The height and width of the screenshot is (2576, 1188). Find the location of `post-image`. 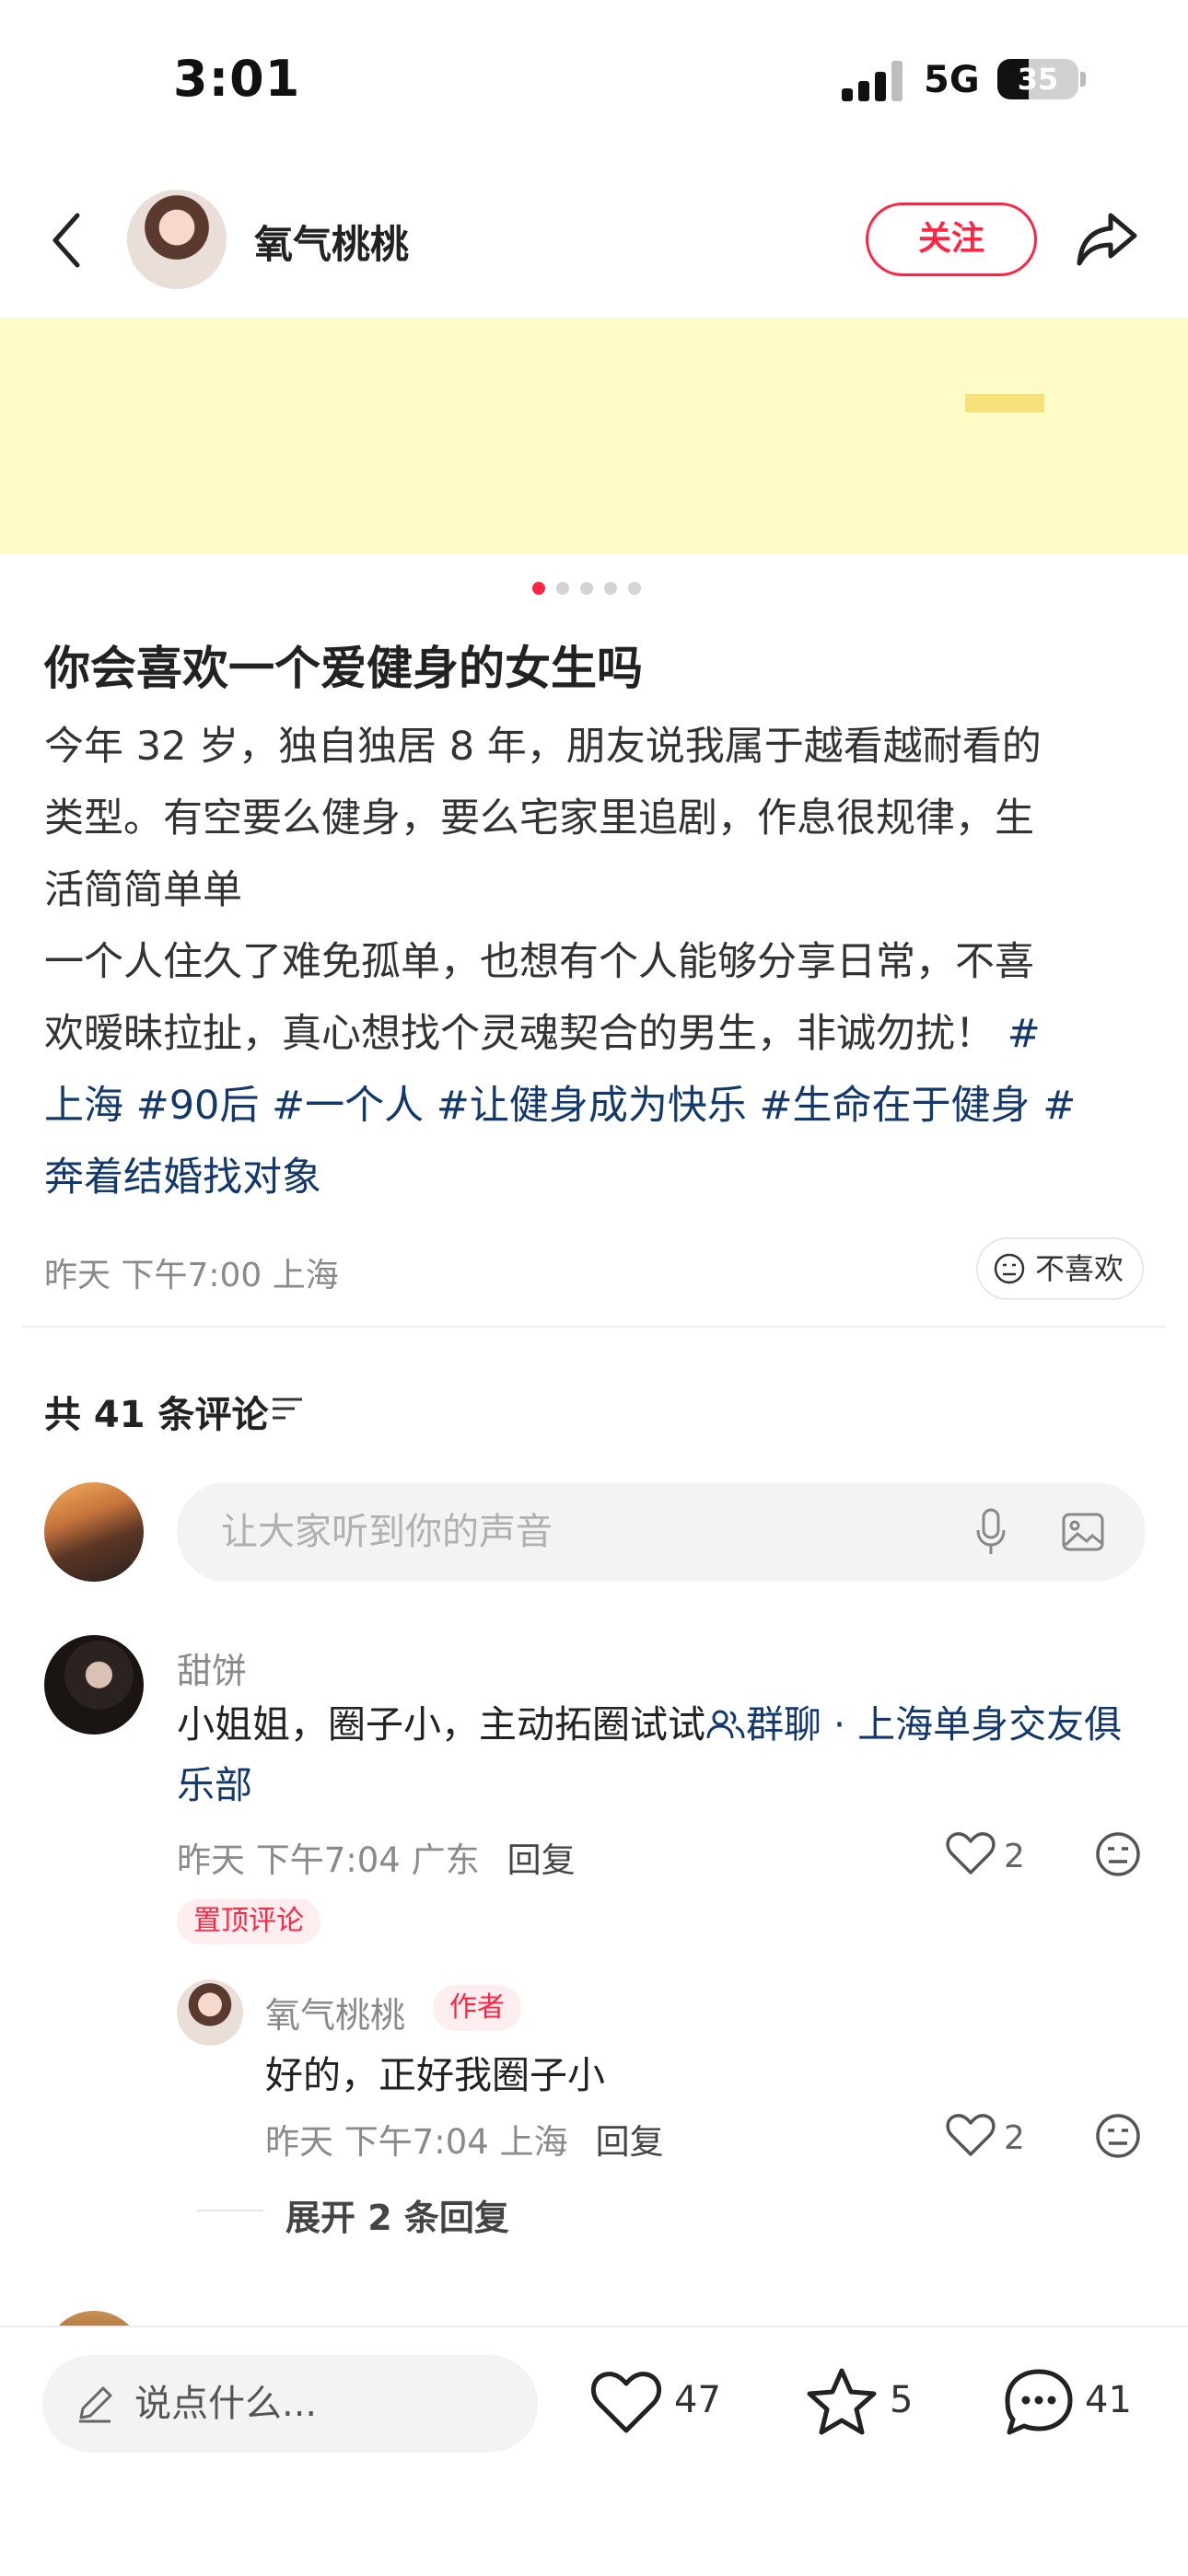

post-image is located at coordinates (594, 436).